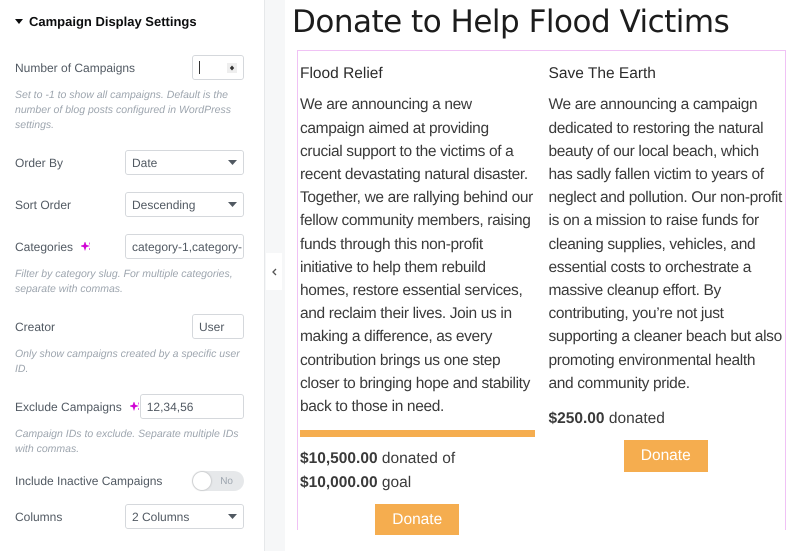  Describe the element at coordinates (218, 67) in the screenshot. I see `number-field` at that location.